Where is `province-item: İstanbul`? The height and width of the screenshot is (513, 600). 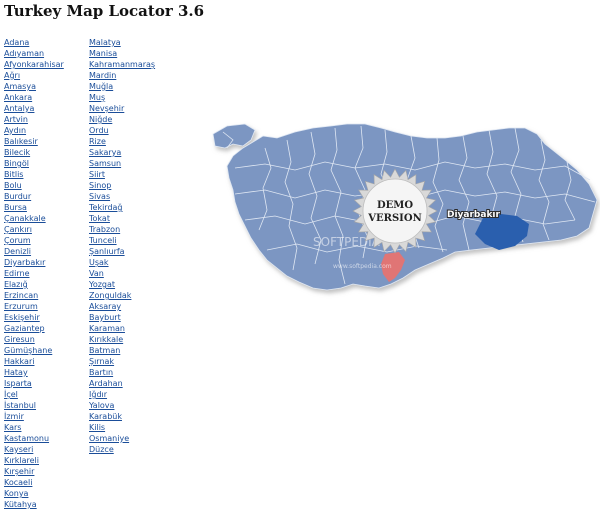
province-item: İstanbul is located at coordinates (34, 405).